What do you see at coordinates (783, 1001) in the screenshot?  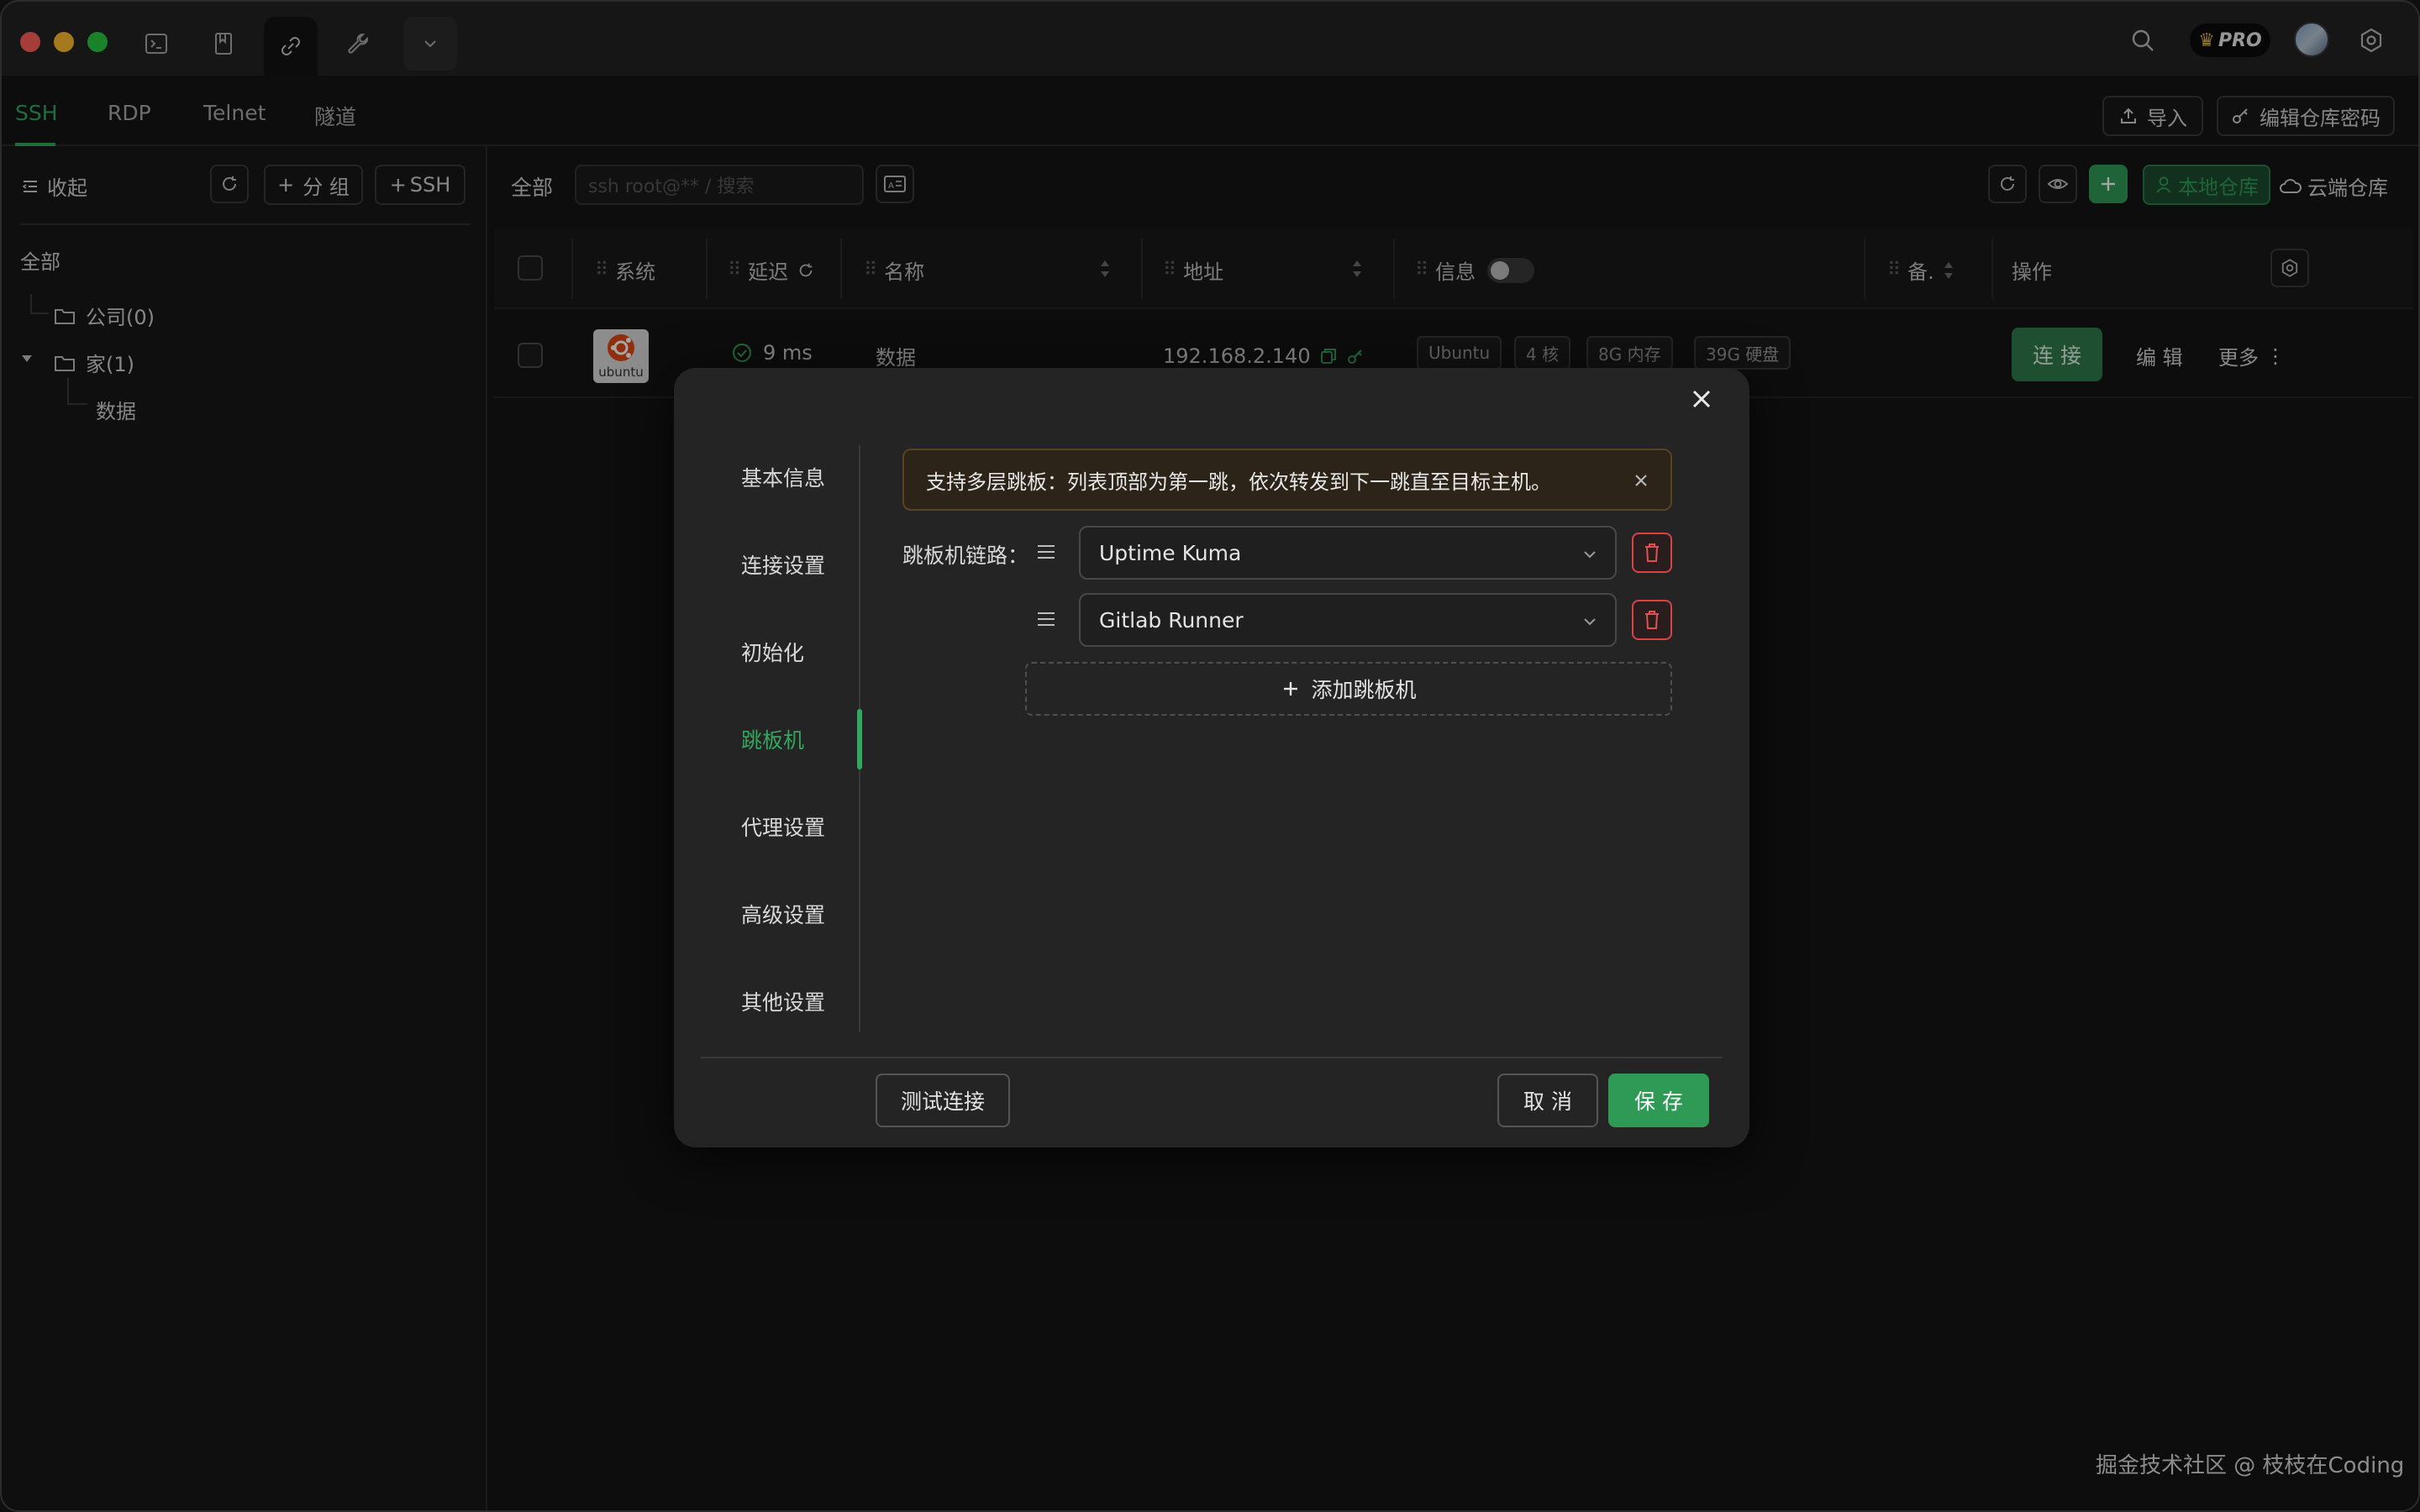 I see `nav-other-settings: 其他设置` at bounding box center [783, 1001].